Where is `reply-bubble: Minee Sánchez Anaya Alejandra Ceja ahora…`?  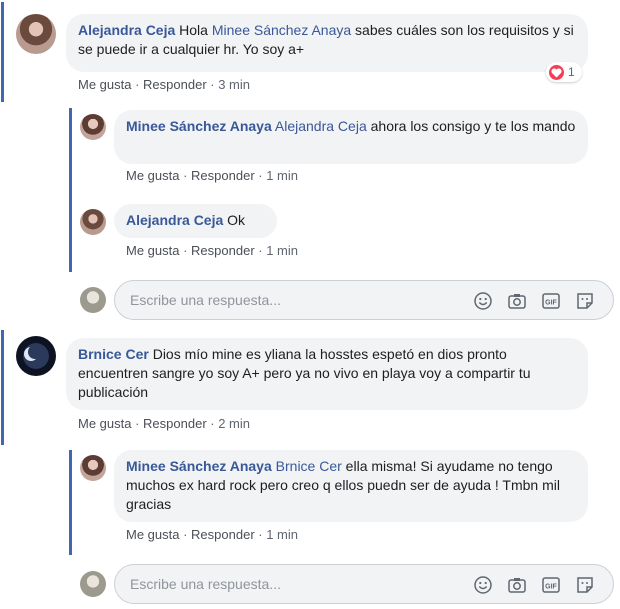
reply-bubble: Minee Sánchez Anaya Alejandra Ceja ahora… is located at coordinates (351, 137).